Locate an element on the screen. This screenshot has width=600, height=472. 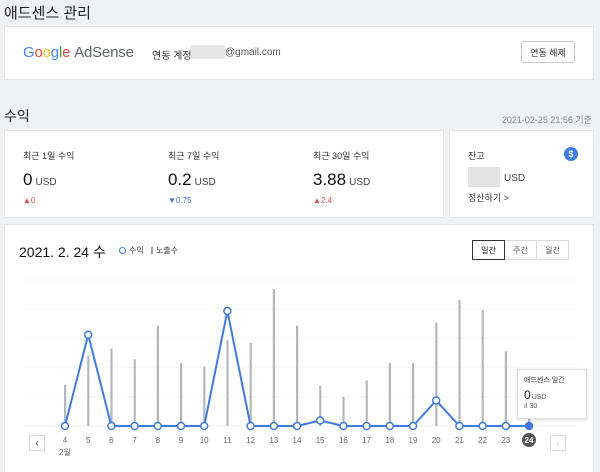
metric-1day: 최근 1일 수익 0 USD ▲0 is located at coordinates (48, 177).